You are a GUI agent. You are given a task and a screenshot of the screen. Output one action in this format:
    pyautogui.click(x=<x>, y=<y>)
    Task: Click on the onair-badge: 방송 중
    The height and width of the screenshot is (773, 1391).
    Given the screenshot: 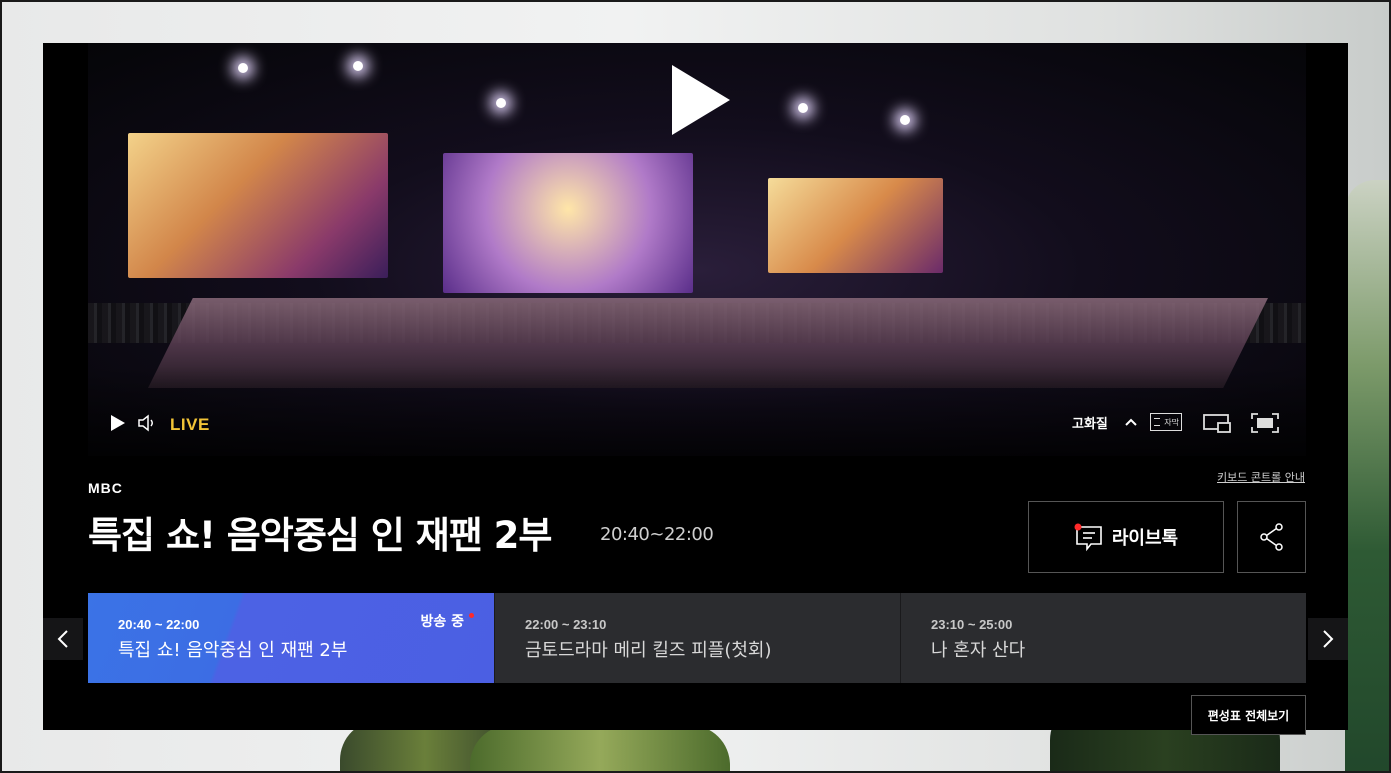 What is the action you would take?
    pyautogui.click(x=442, y=622)
    